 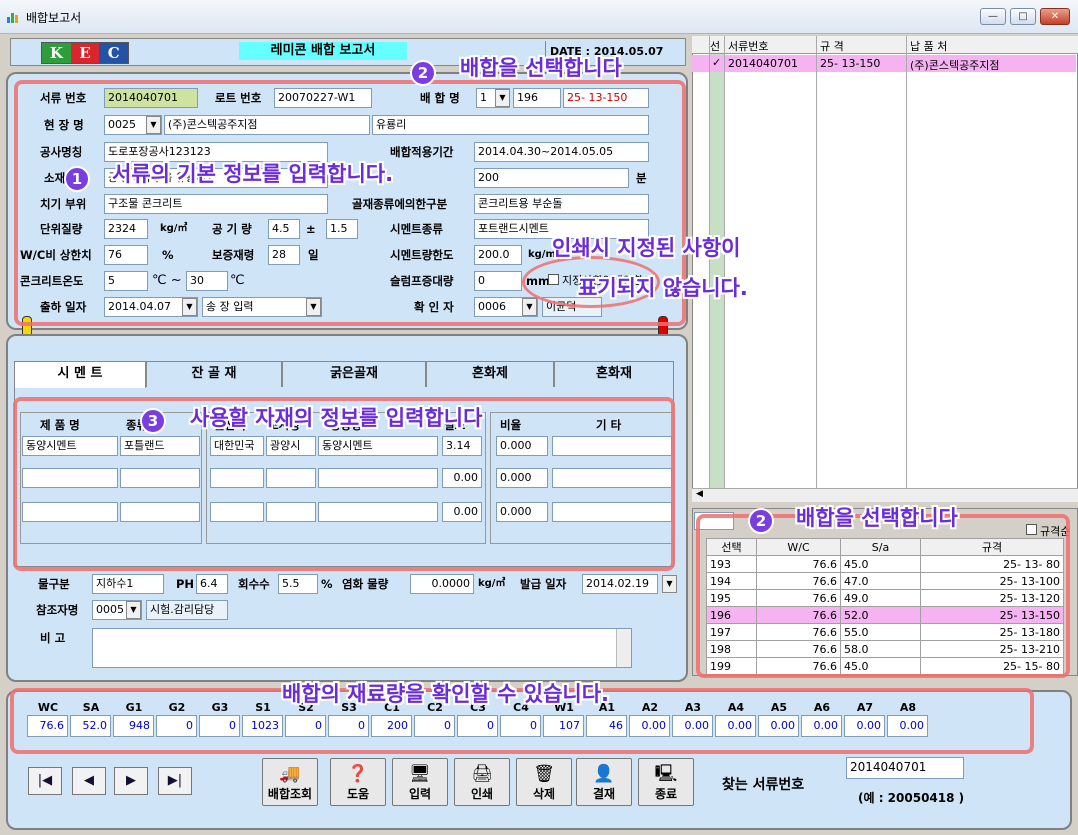 What do you see at coordinates (717, 271) in the screenshot?
I see `doc-check-column` at bounding box center [717, 271].